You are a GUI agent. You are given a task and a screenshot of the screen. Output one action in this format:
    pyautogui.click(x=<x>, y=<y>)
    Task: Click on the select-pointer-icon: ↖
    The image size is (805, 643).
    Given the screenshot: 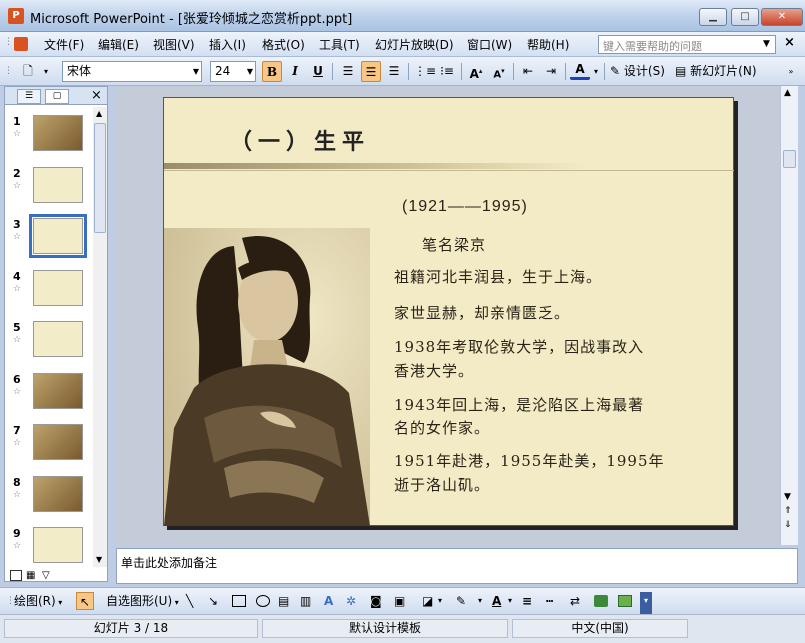 What is the action you would take?
    pyautogui.click(x=85, y=601)
    